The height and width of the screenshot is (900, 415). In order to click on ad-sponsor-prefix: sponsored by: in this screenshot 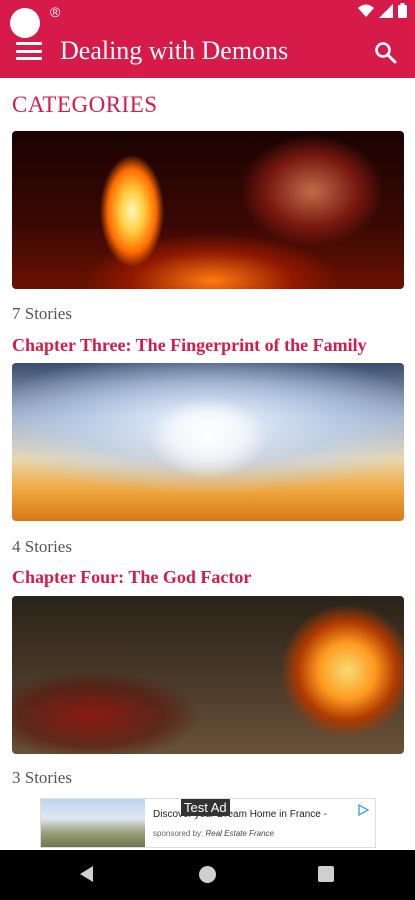, I will do `click(178, 833)`.